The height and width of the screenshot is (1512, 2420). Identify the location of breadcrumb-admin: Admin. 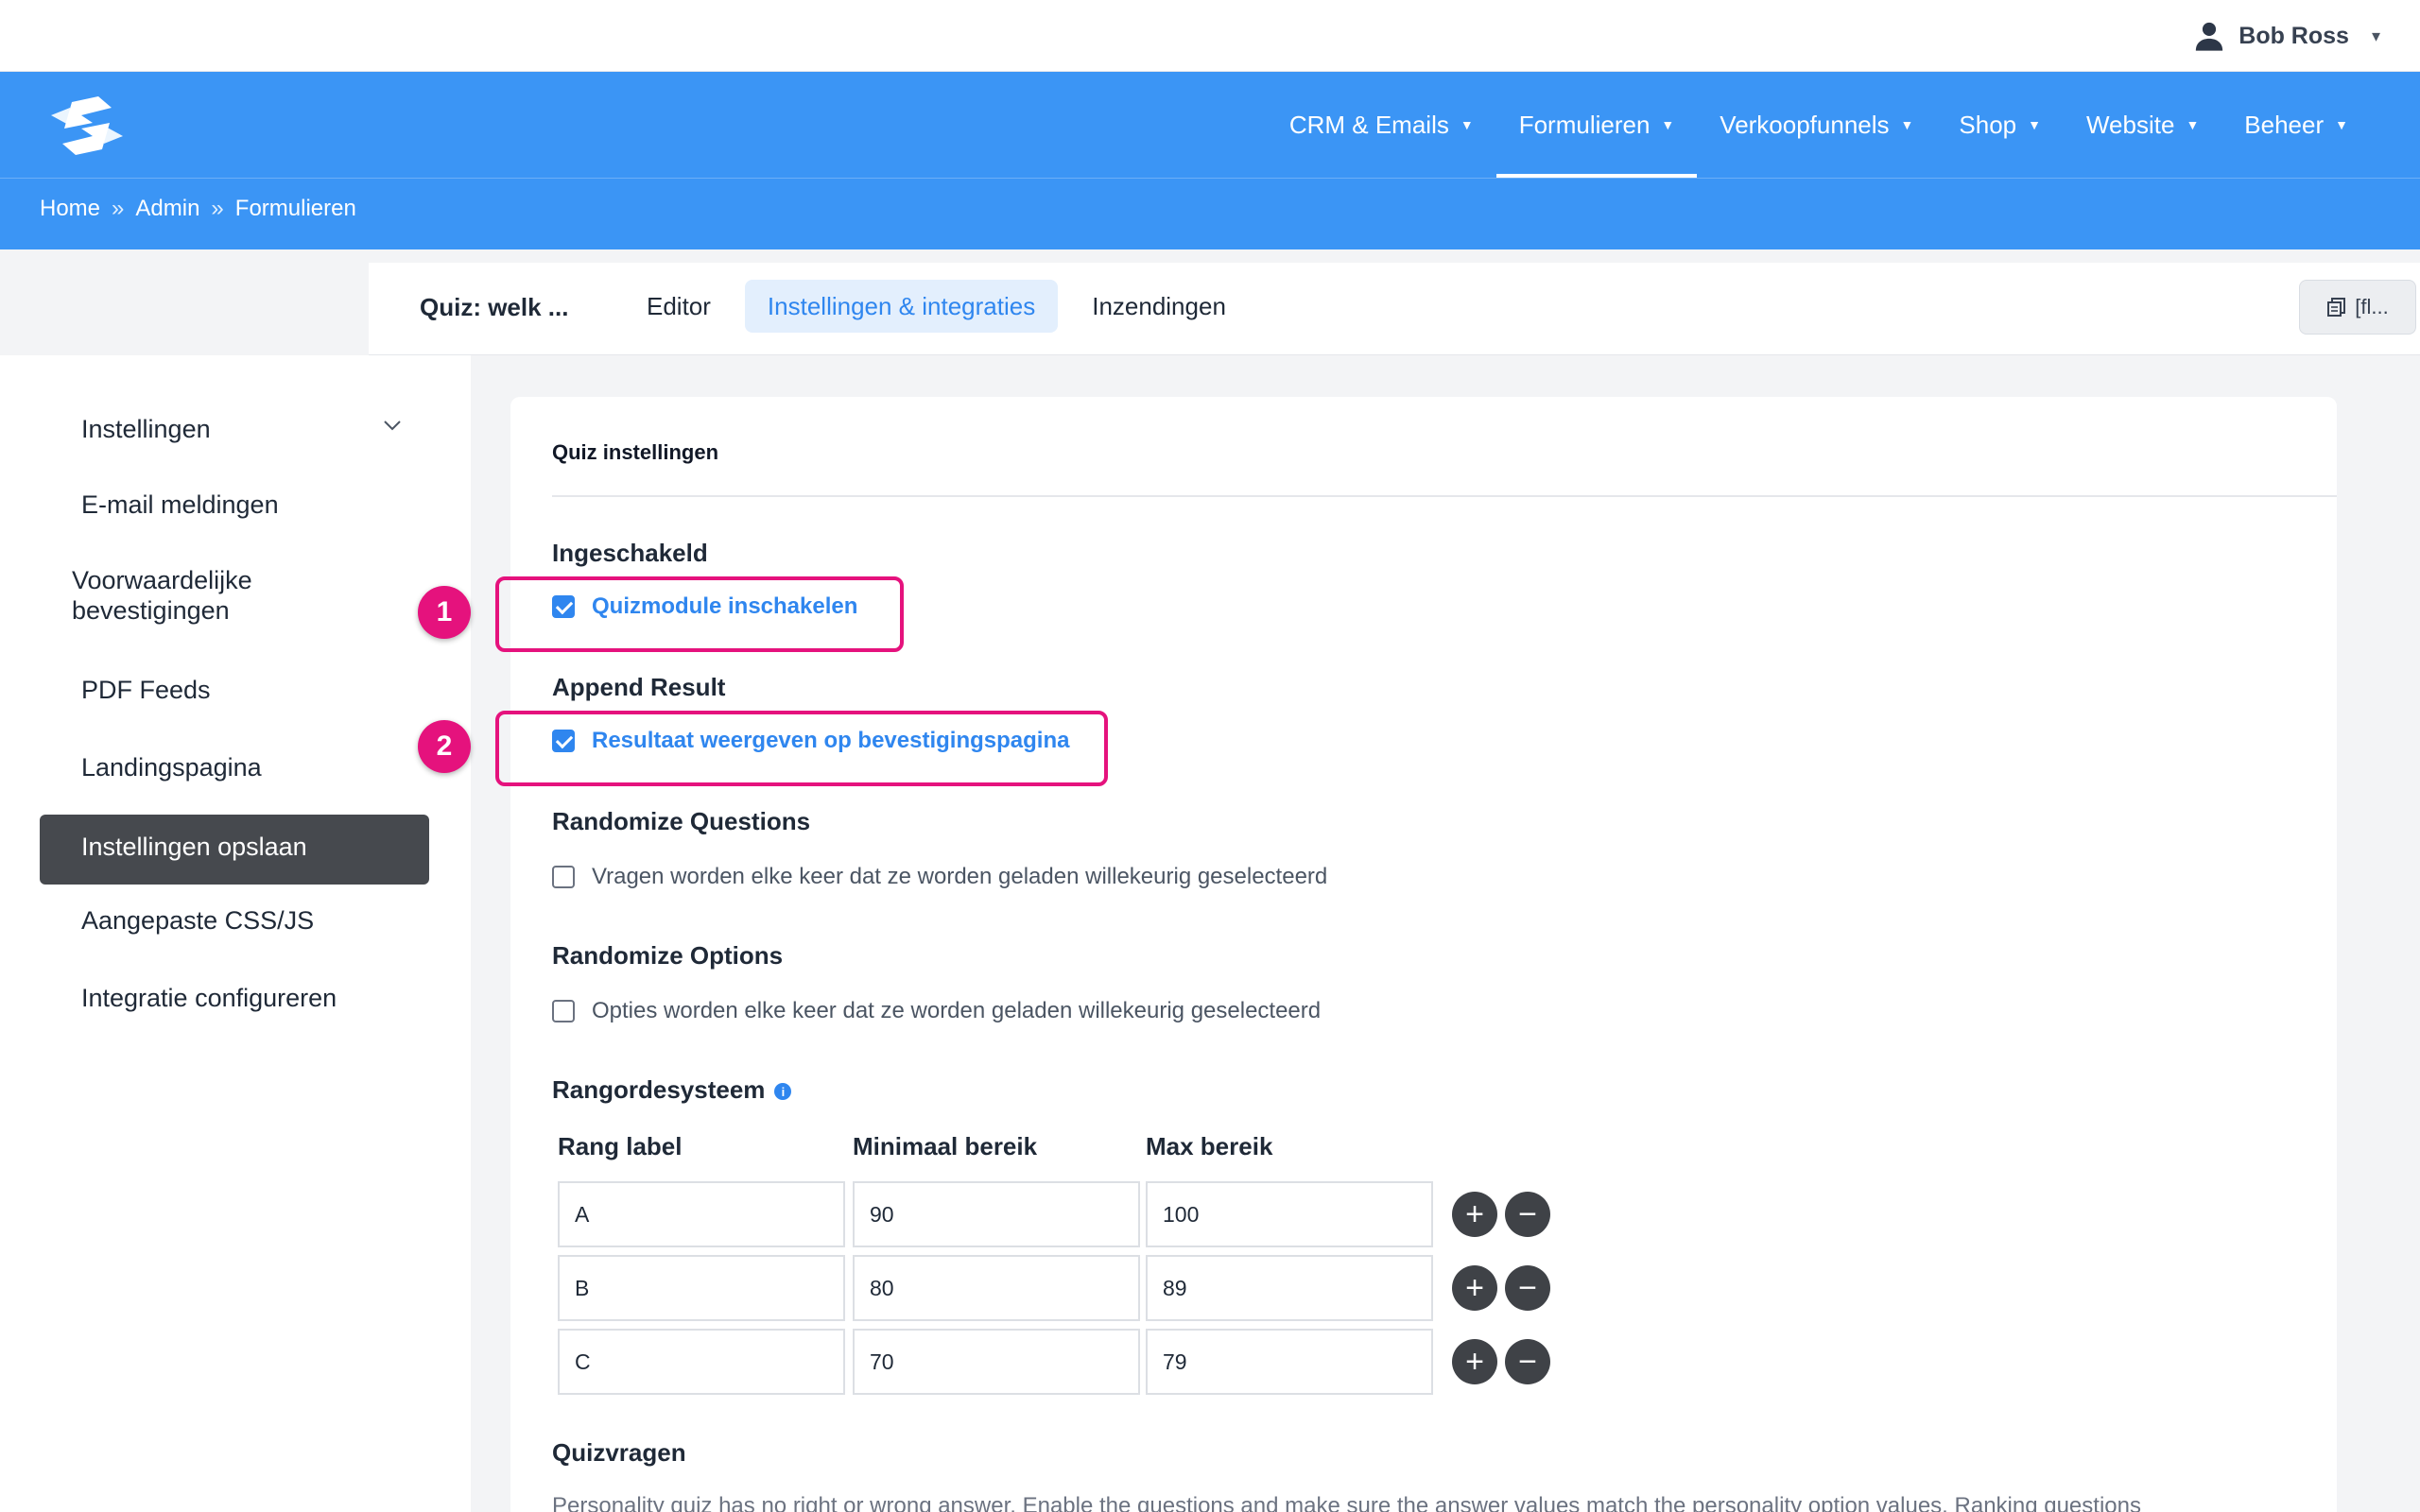
(167, 209).